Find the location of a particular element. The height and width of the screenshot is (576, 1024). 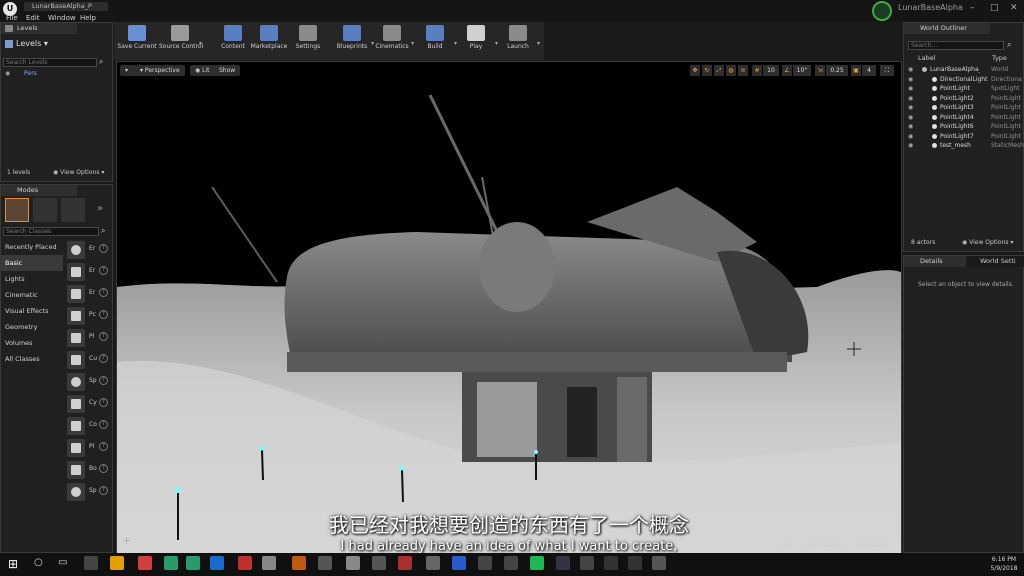

cinematics-button: Cinematics is located at coordinates (392, 41).